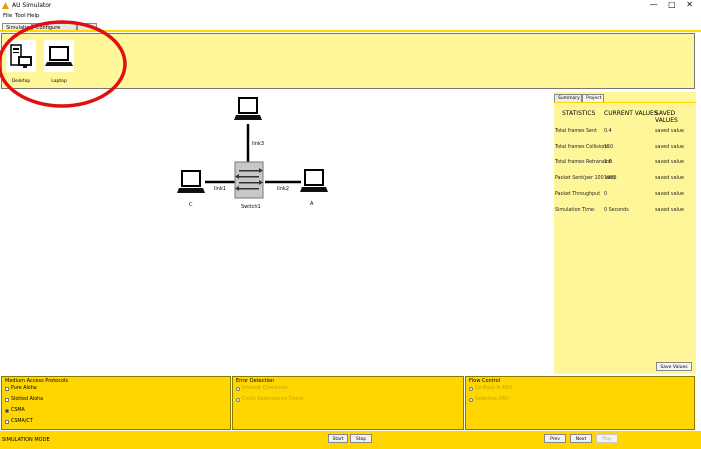 The height and width of the screenshot is (449, 701). Describe the element at coordinates (608, 131) in the screenshot. I see `stat-current: 0.4` at that location.